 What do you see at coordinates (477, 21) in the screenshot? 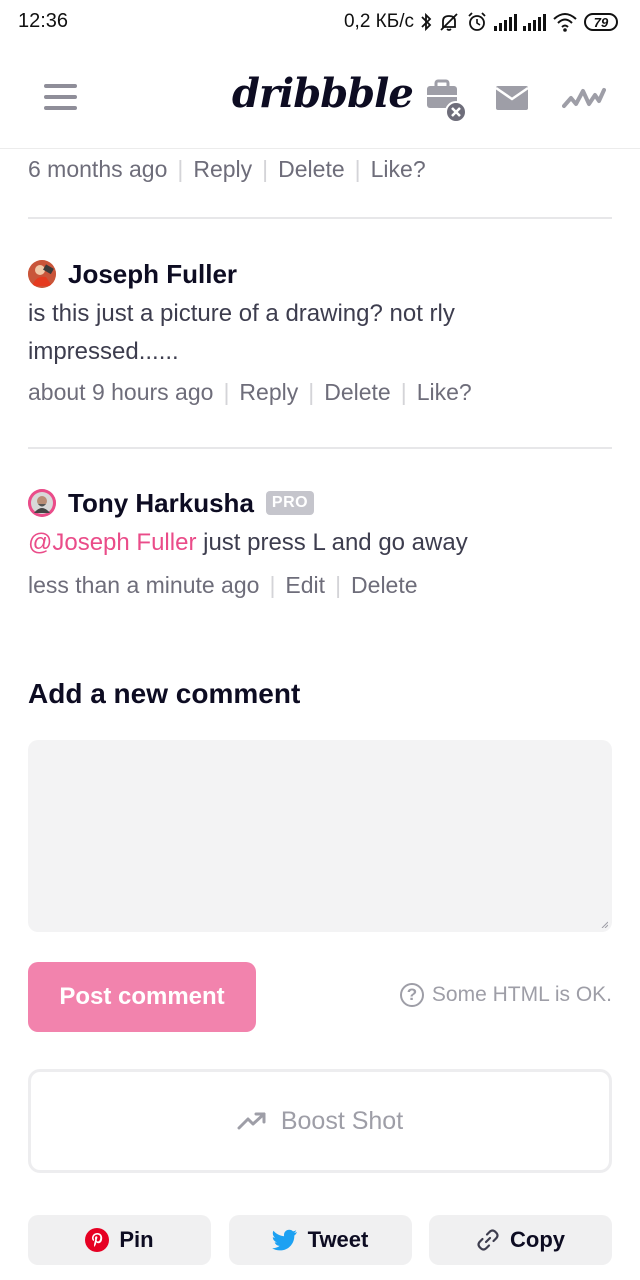
I see `alarm-icon` at bounding box center [477, 21].